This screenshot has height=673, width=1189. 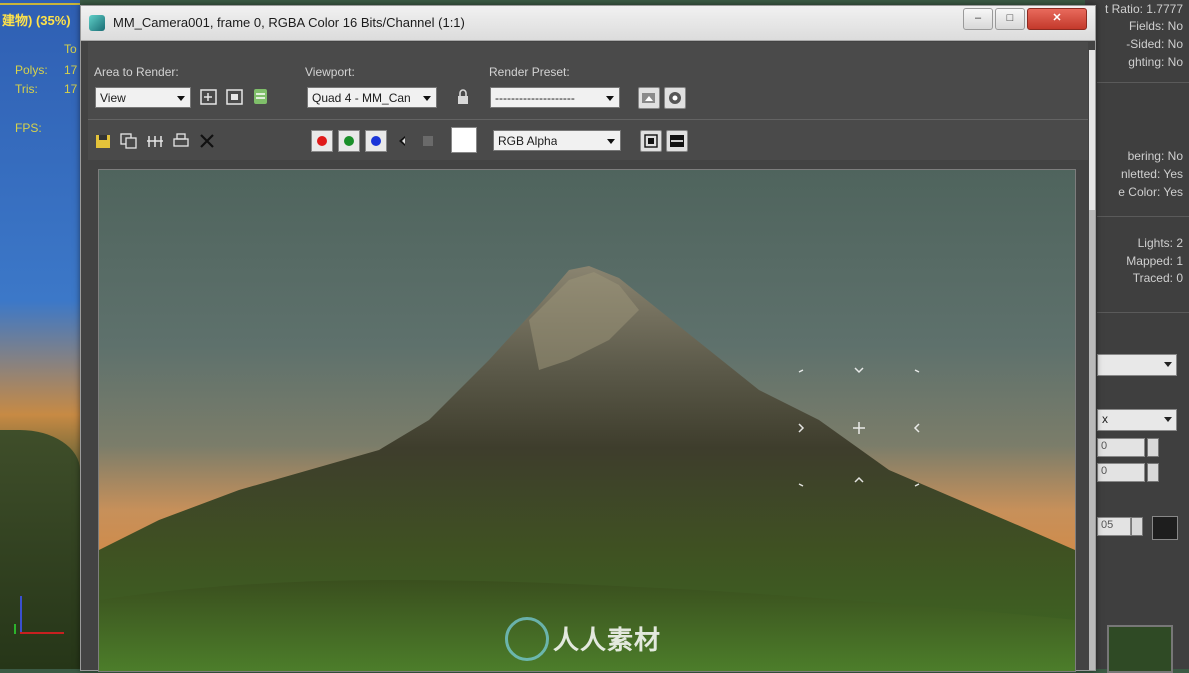 I want to click on left-viewport: 建物) (35%) To Polys: 17 Tris: 17 FPS:, so click(x=40, y=334).